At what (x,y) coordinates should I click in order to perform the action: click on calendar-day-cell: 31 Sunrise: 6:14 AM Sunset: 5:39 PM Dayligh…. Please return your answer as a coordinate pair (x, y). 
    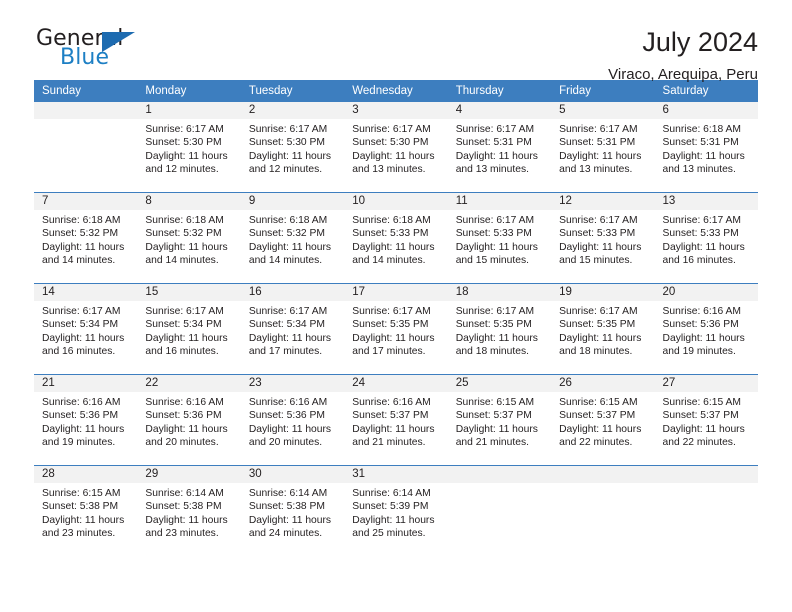
    Looking at the image, I should click on (396, 510).